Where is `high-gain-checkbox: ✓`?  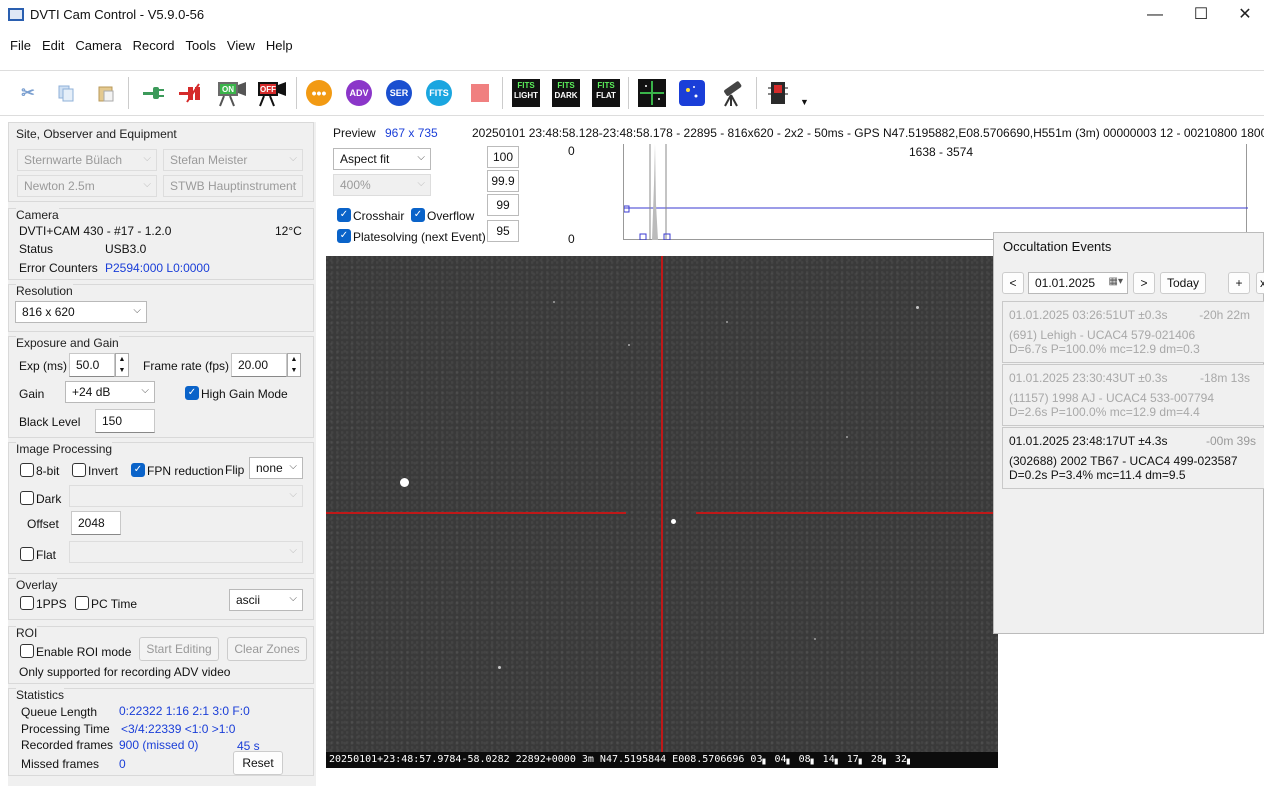
high-gain-checkbox: ✓ is located at coordinates (192, 393).